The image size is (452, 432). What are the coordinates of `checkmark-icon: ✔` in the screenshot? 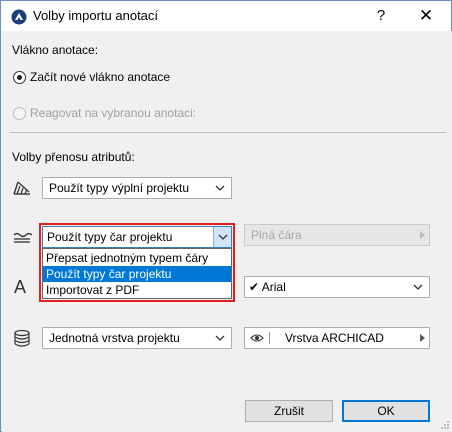 It's located at (254, 287).